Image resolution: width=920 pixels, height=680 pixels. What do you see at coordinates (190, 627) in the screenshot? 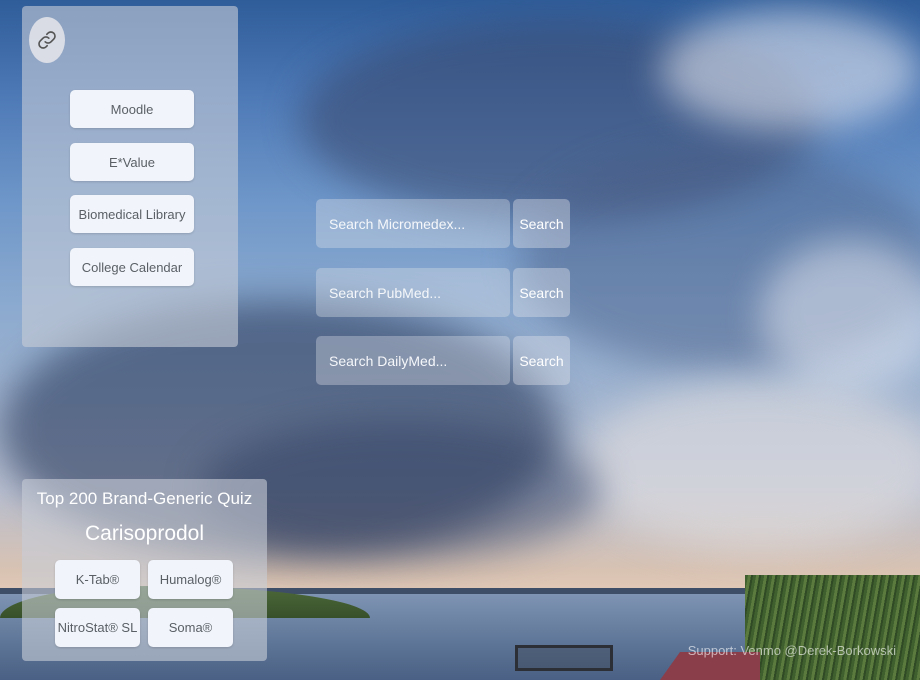
I see `quiz-option-button: Soma®` at bounding box center [190, 627].